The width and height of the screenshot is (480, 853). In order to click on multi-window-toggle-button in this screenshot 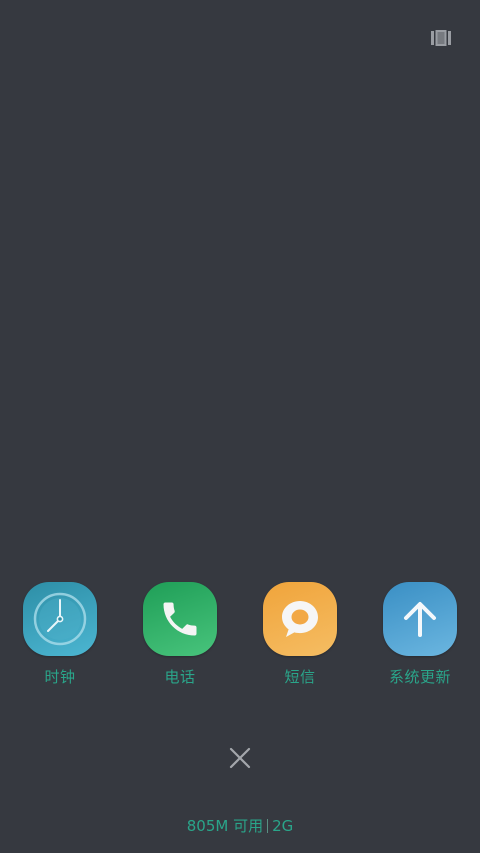, I will do `click(441, 38)`.